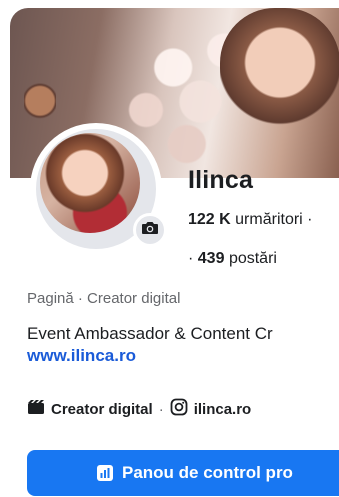  Describe the element at coordinates (179, 409) in the screenshot. I see `instagram-icon` at that location.